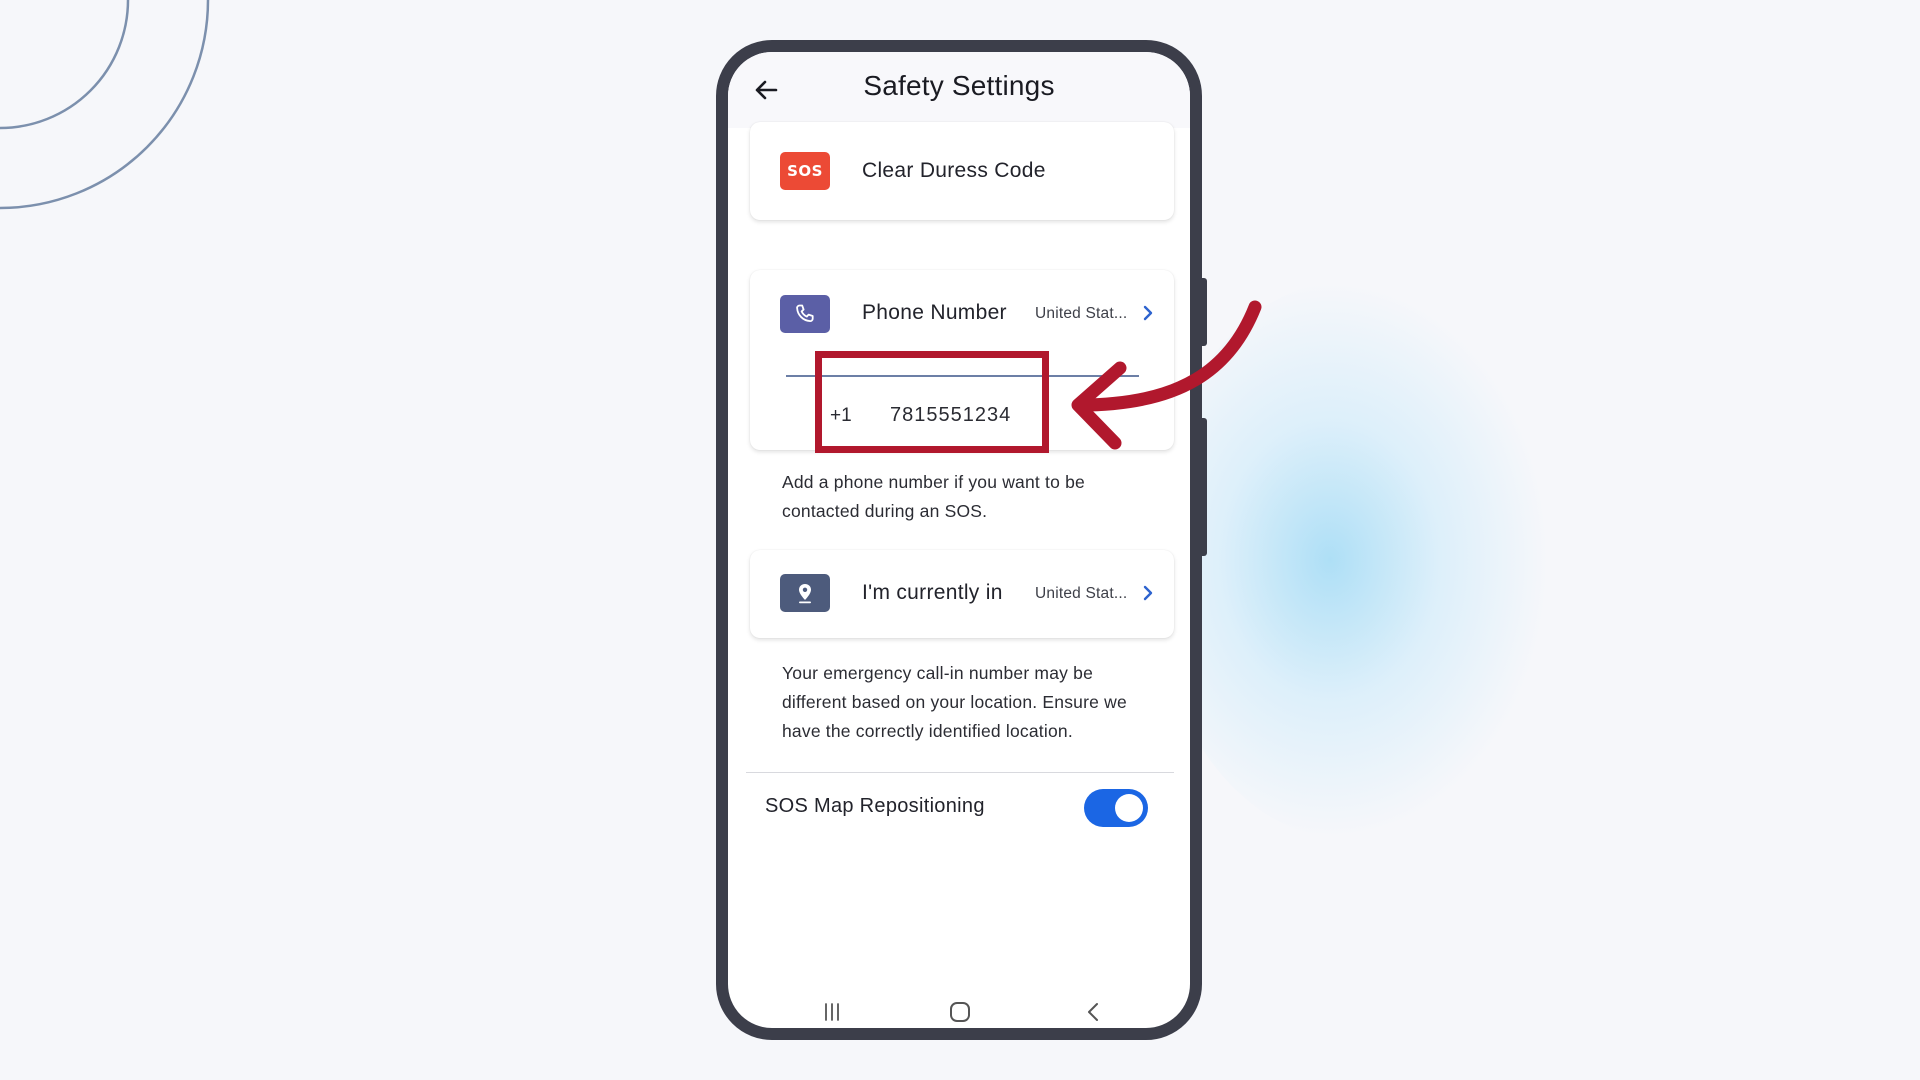  I want to click on sos-map-label: SOS Map Repositioning, so click(875, 806).